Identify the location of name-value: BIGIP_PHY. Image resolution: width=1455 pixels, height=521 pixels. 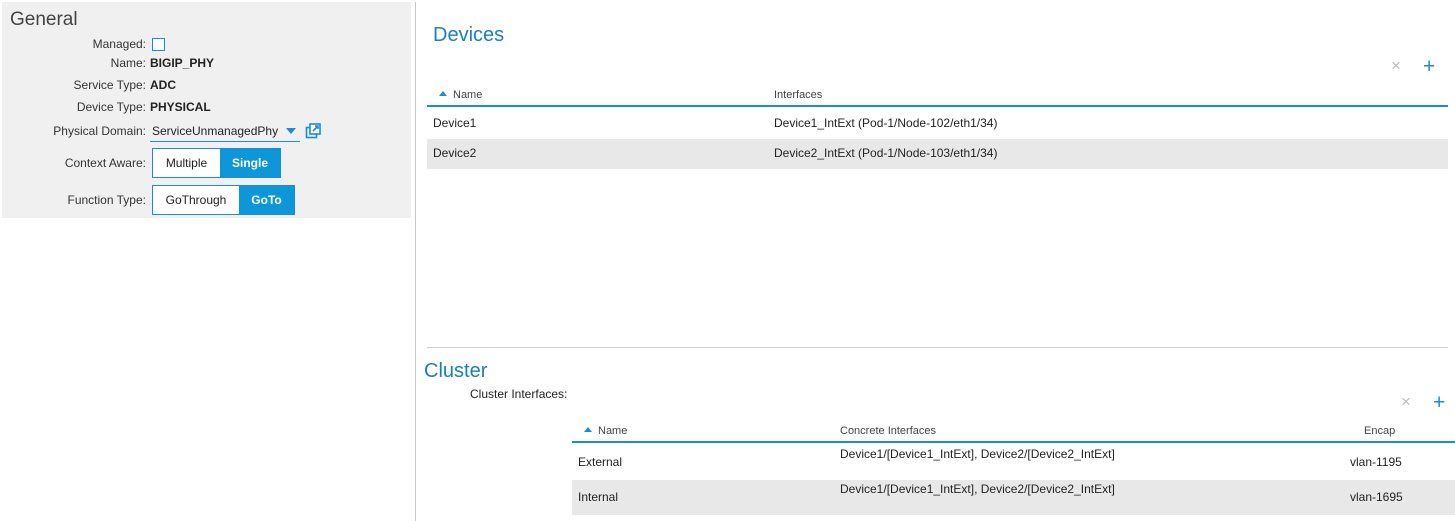
(182, 63).